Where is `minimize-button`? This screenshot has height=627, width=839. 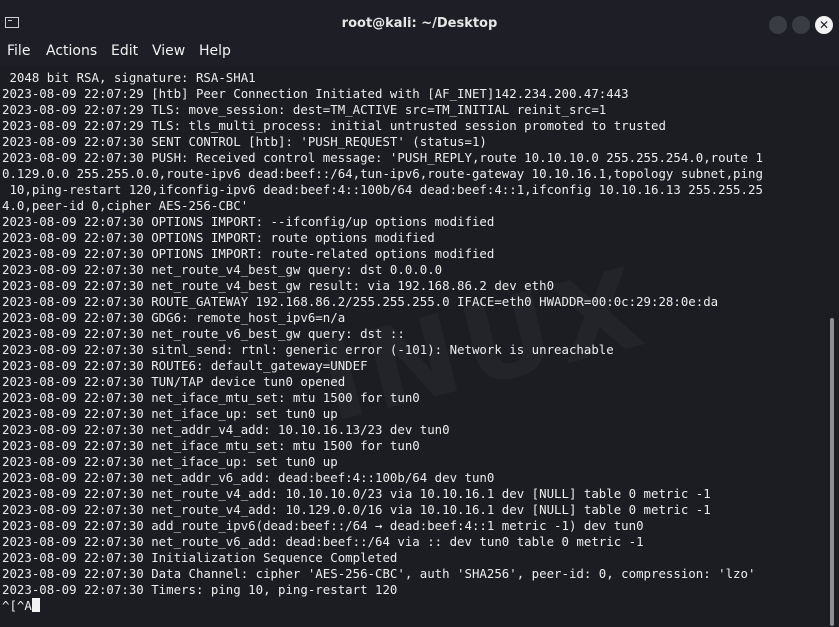 minimize-button is located at coordinates (778, 25).